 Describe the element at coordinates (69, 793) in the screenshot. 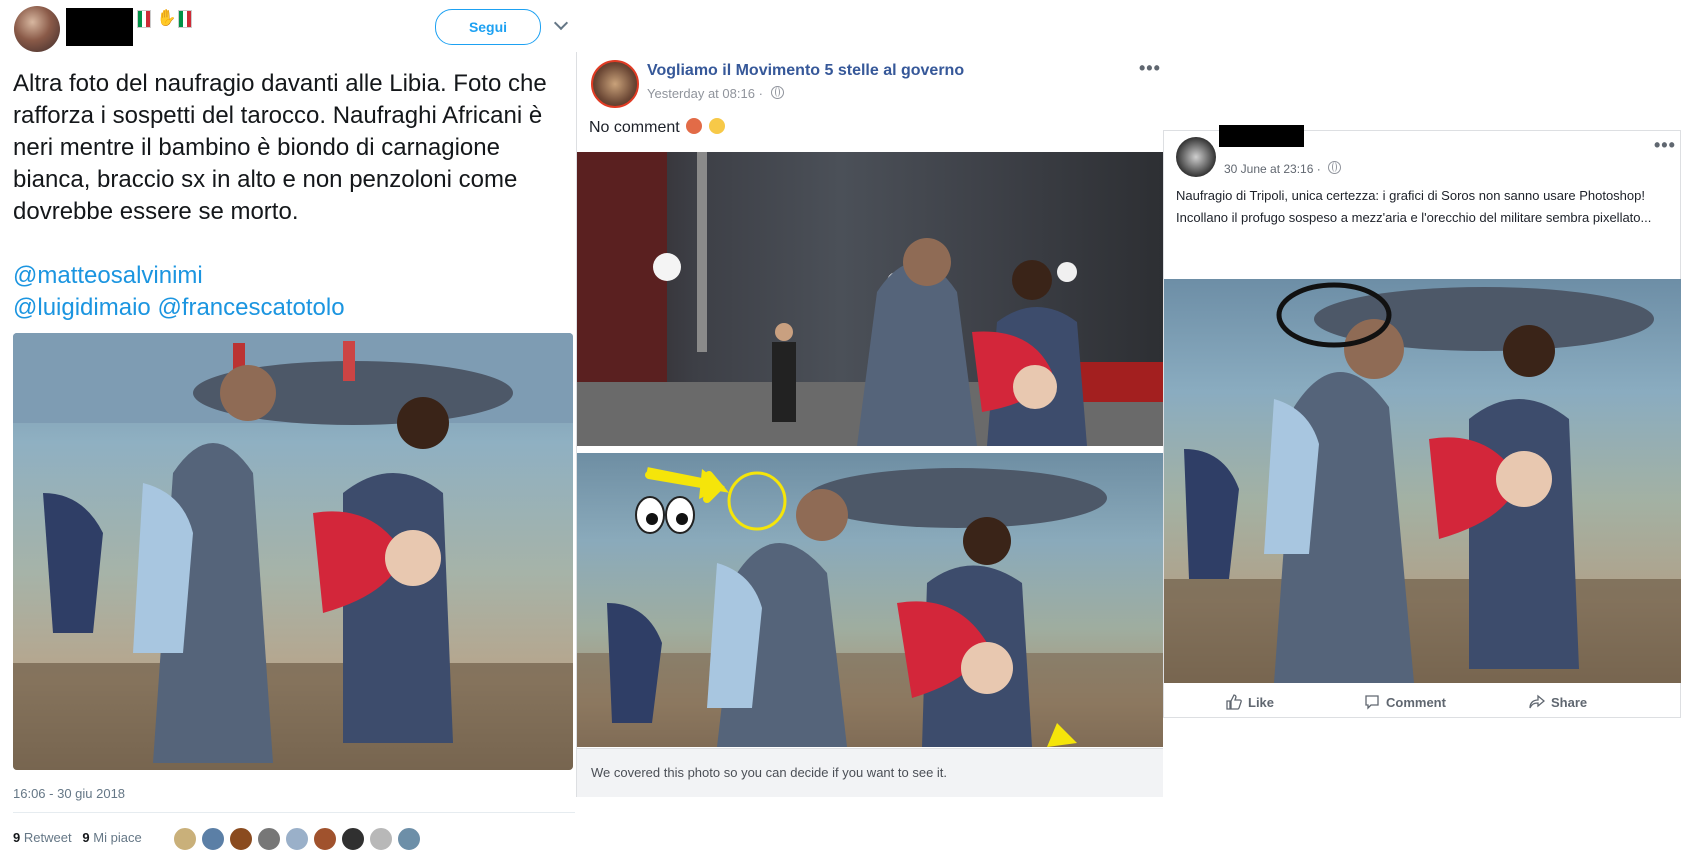

I see `tweet-timestamp: 16:06 - 30 giu 2018` at that location.